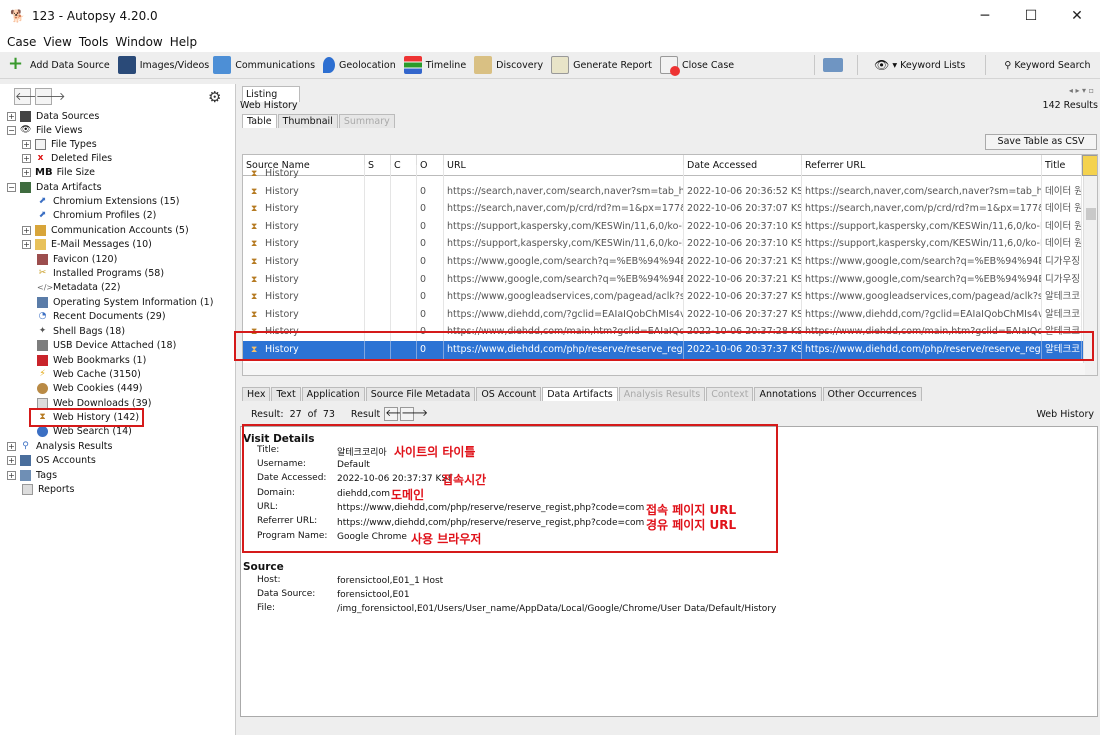 The image size is (1100, 735). I want to click on tree-web-cache: ⚡ Web Cache (3150), so click(89, 374).